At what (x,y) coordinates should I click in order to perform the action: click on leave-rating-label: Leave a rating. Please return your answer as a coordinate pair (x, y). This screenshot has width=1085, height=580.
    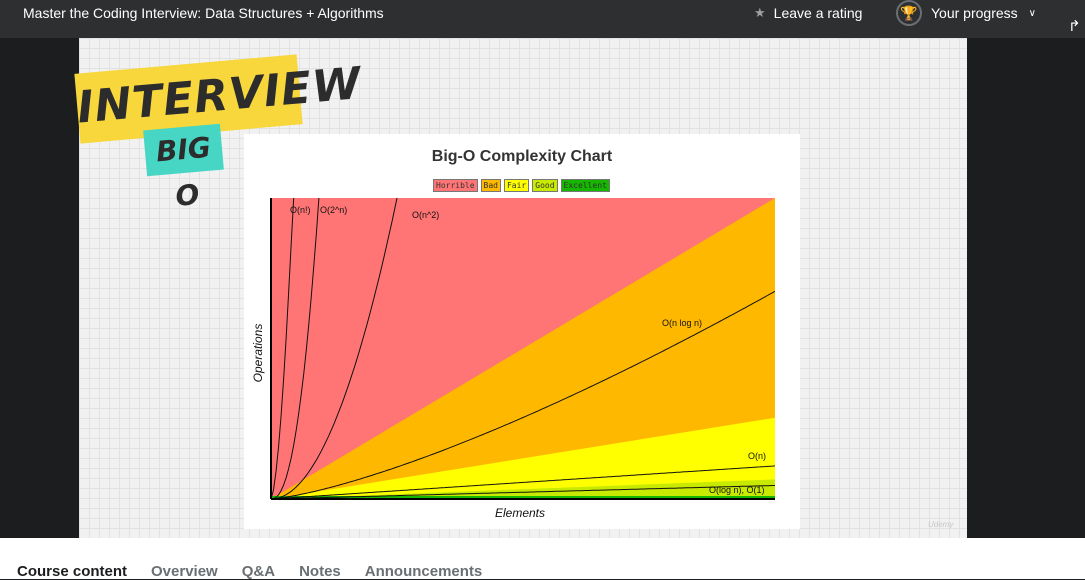
    Looking at the image, I should click on (818, 13).